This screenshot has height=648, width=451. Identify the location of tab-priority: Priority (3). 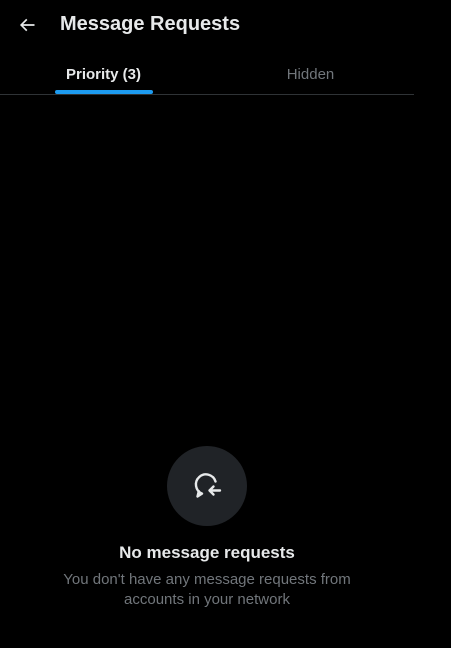
(103, 75).